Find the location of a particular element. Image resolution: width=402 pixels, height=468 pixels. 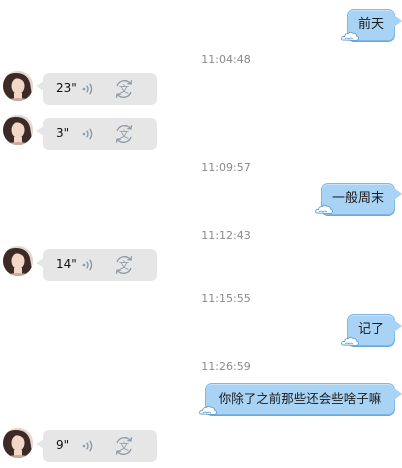

timestamp: 11:09:57 is located at coordinates (226, 167).